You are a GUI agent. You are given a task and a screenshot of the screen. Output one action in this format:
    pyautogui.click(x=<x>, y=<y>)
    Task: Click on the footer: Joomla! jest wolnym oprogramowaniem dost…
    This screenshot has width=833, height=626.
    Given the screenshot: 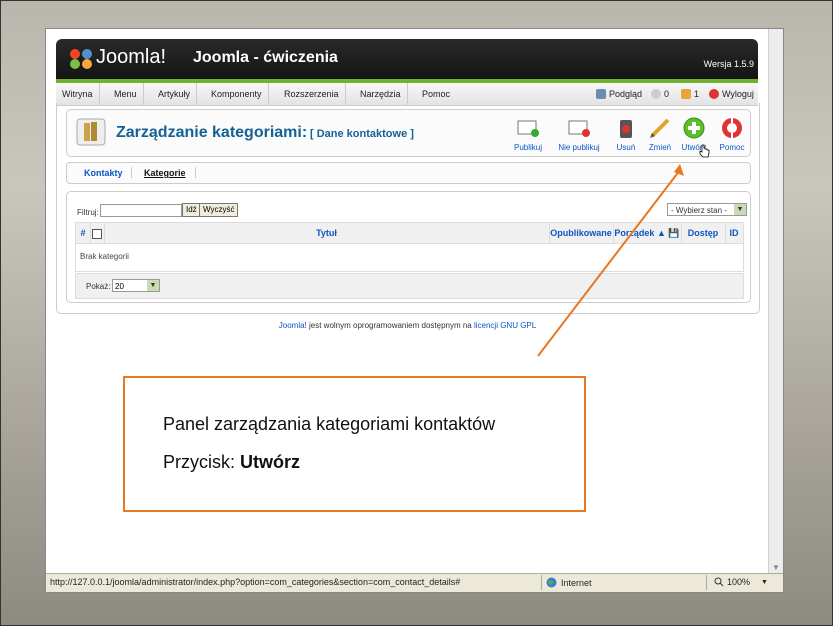 What is the action you would take?
    pyautogui.click(x=407, y=325)
    